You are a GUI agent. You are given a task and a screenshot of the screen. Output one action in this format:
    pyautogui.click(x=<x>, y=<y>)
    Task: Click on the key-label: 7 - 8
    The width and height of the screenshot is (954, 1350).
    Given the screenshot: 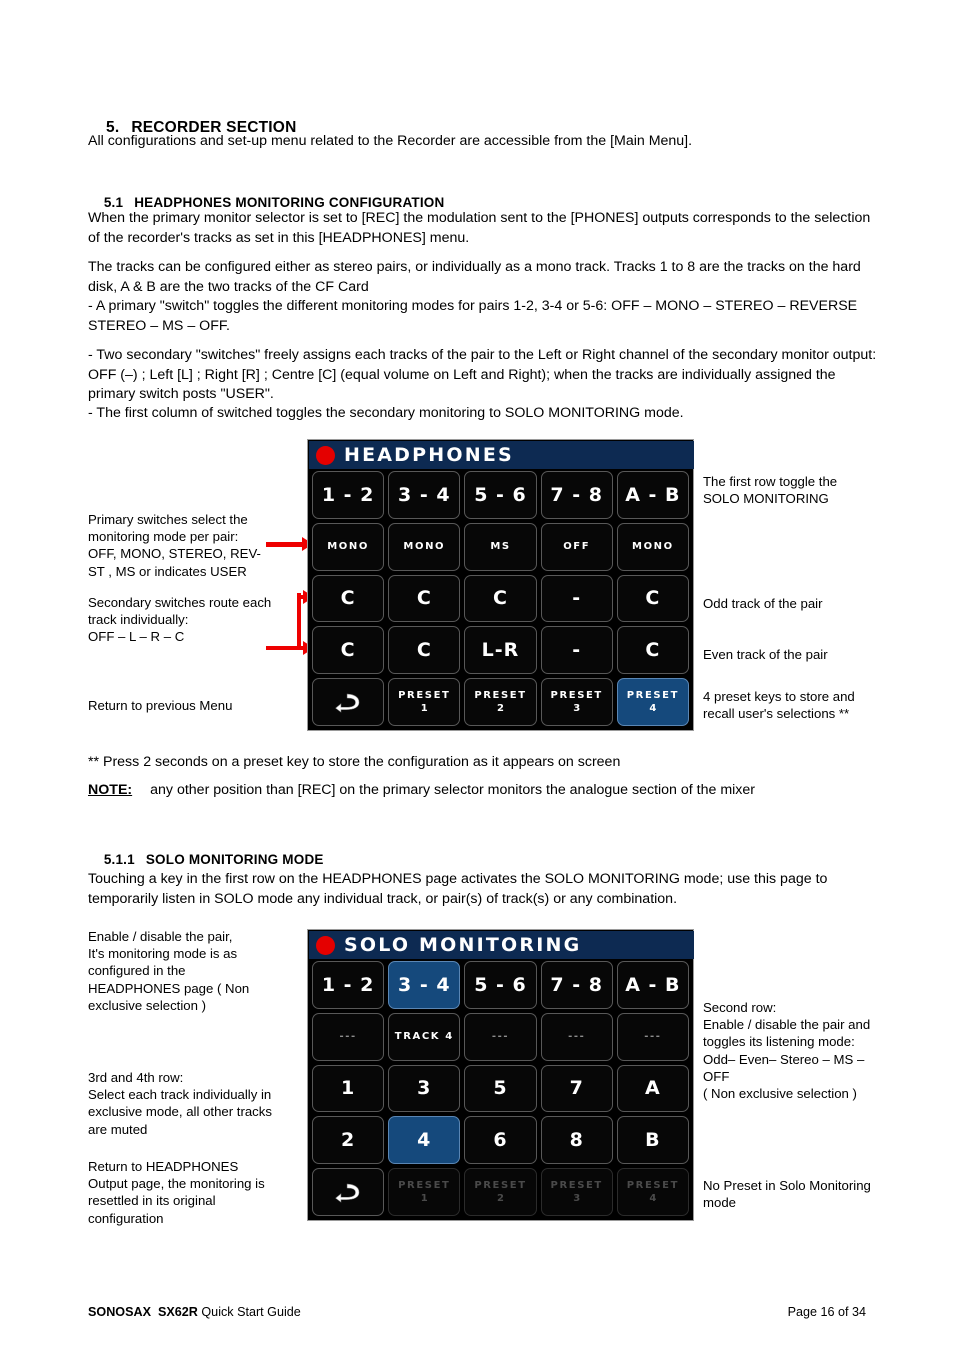 What is the action you would take?
    pyautogui.click(x=576, y=494)
    